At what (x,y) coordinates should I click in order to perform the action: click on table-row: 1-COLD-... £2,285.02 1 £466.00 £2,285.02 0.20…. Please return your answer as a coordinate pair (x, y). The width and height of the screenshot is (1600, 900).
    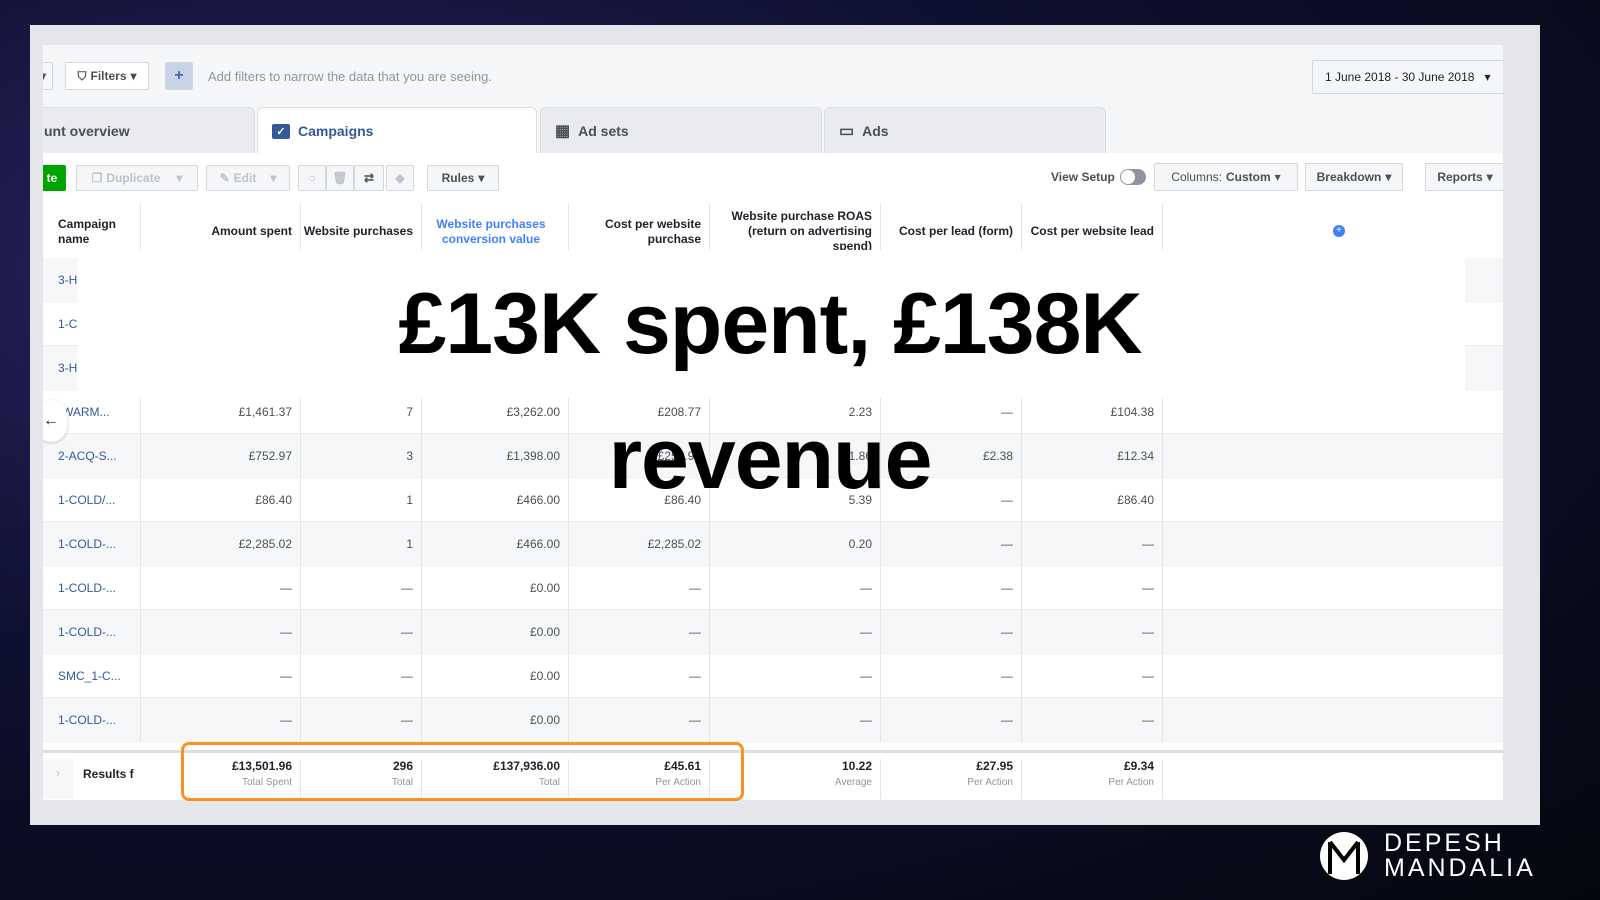
    Looking at the image, I should click on (773, 544).